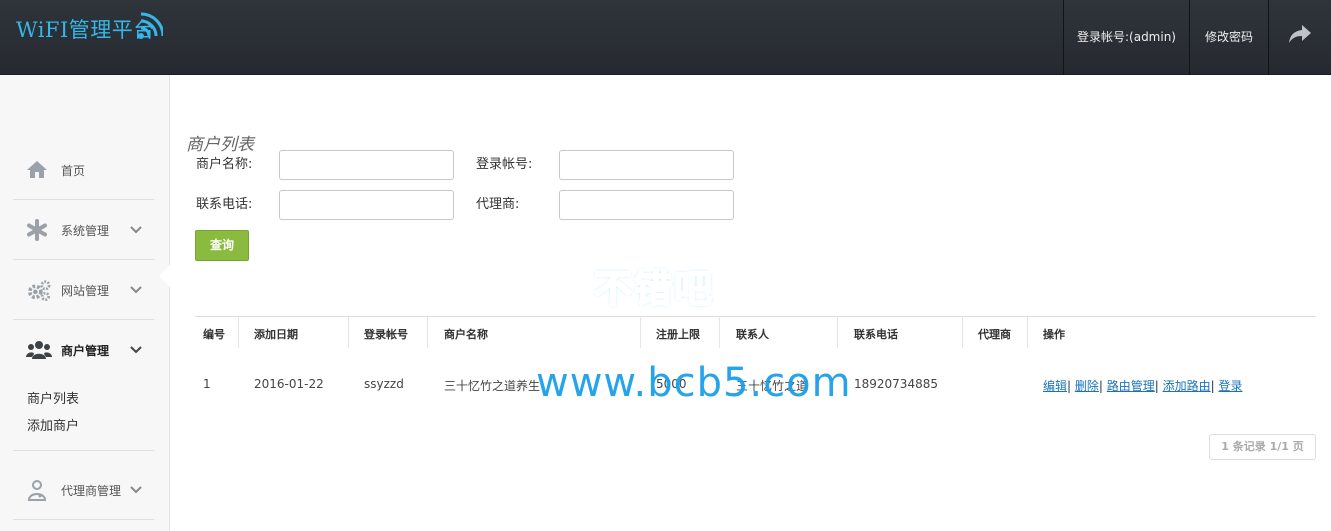 The image size is (1331, 531). Describe the element at coordinates (224, 164) in the screenshot. I see `merchant-name-label: 商户名称:` at that location.